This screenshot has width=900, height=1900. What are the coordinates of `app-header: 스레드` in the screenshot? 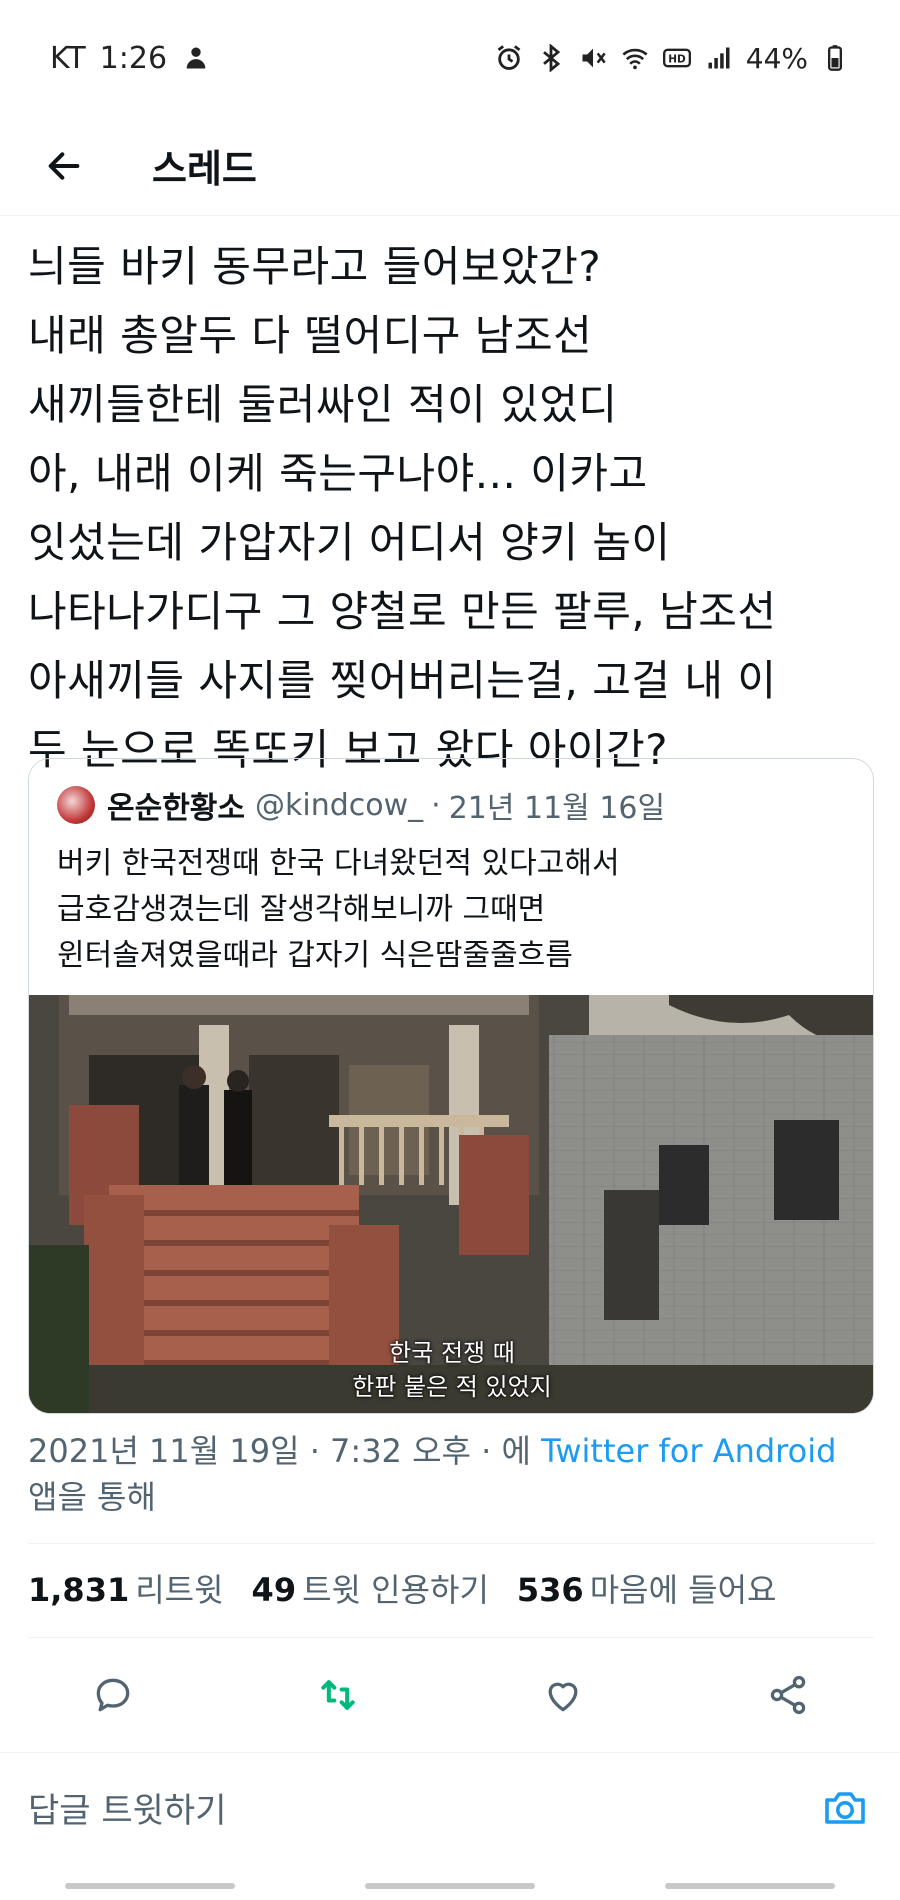 It's located at (450, 166).